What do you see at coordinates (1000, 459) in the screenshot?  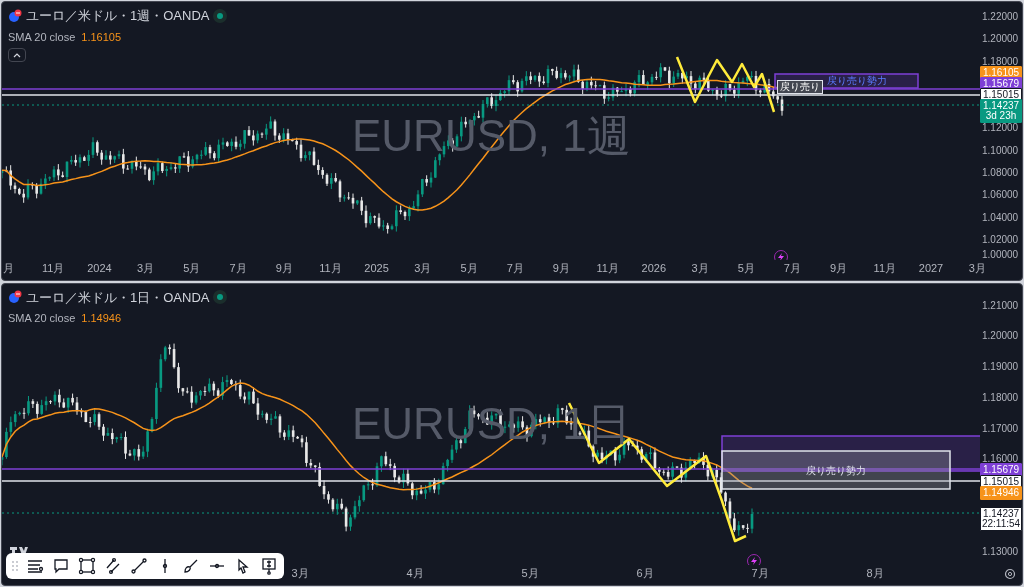 I see `price-tick: 1.16000` at bounding box center [1000, 459].